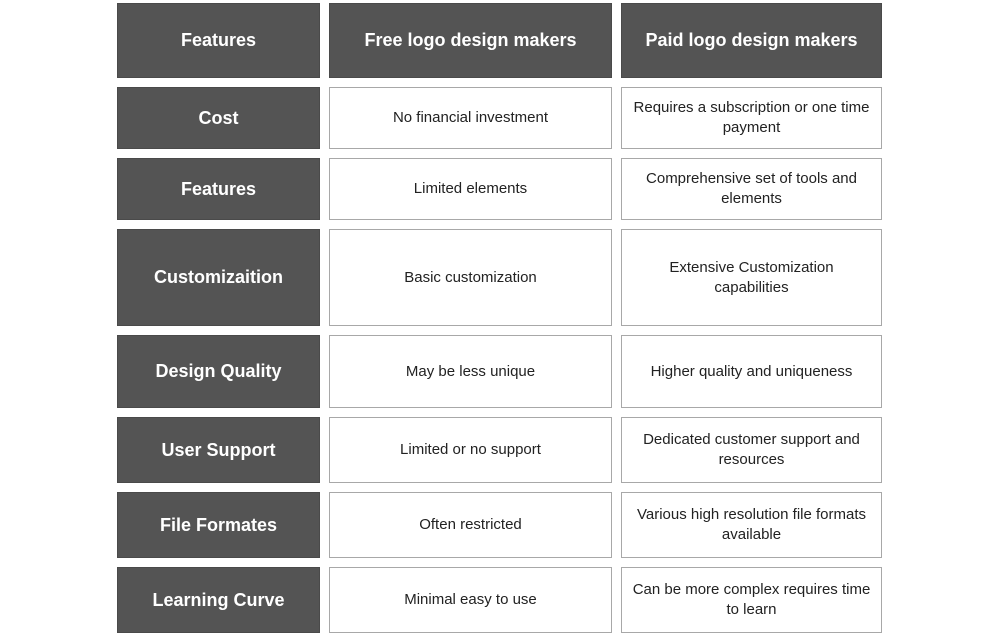 The height and width of the screenshot is (636, 999). Describe the element at coordinates (218, 450) in the screenshot. I see `row-label: User Support` at that location.